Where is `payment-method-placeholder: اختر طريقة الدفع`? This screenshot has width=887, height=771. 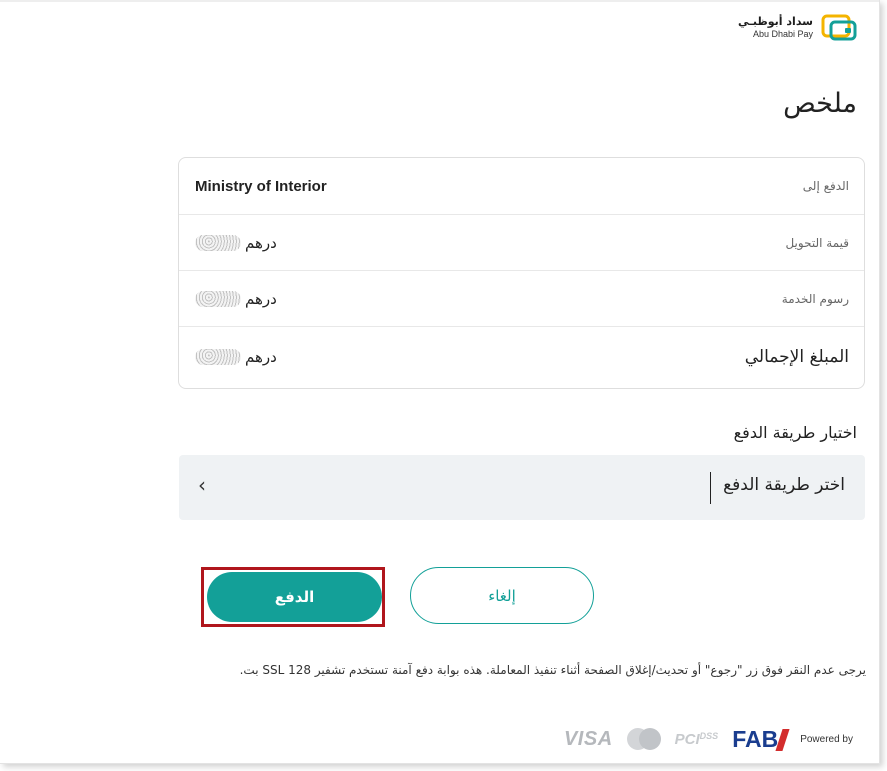 payment-method-placeholder: اختر طريقة الدفع is located at coordinates (784, 485).